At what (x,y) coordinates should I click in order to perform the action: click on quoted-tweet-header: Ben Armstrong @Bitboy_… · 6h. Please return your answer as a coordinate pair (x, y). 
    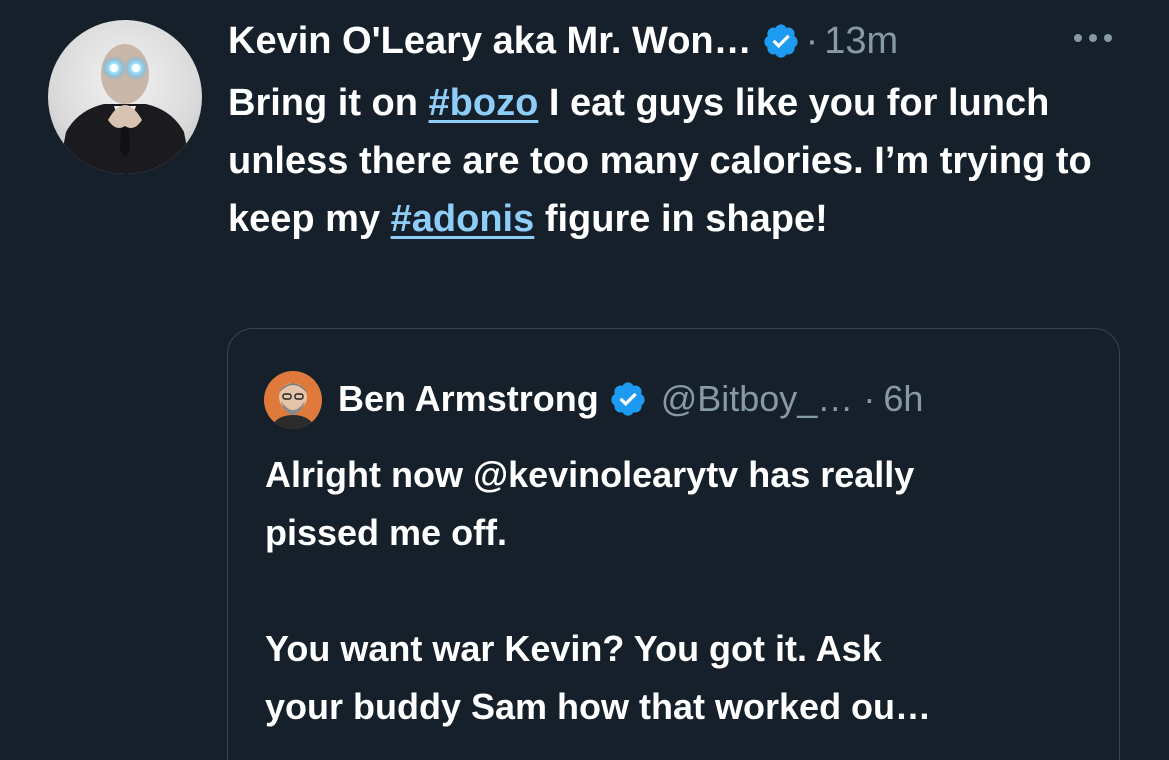
    Looking at the image, I should click on (630, 399).